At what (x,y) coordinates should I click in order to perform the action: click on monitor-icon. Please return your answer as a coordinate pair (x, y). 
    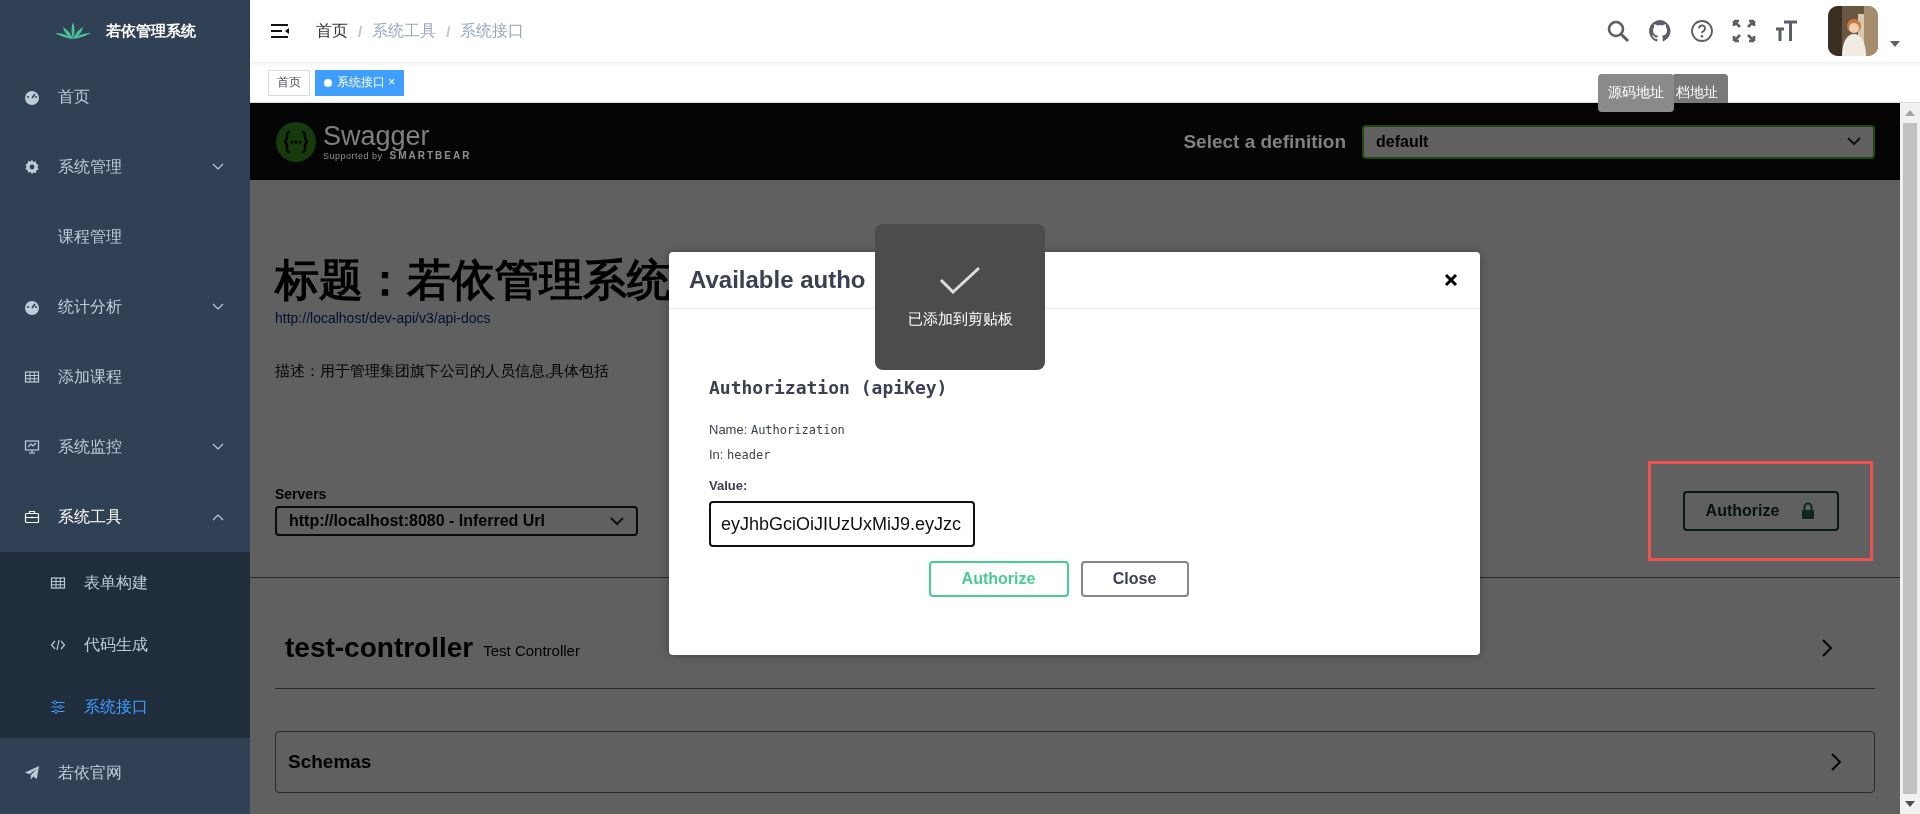
    Looking at the image, I should click on (32, 447).